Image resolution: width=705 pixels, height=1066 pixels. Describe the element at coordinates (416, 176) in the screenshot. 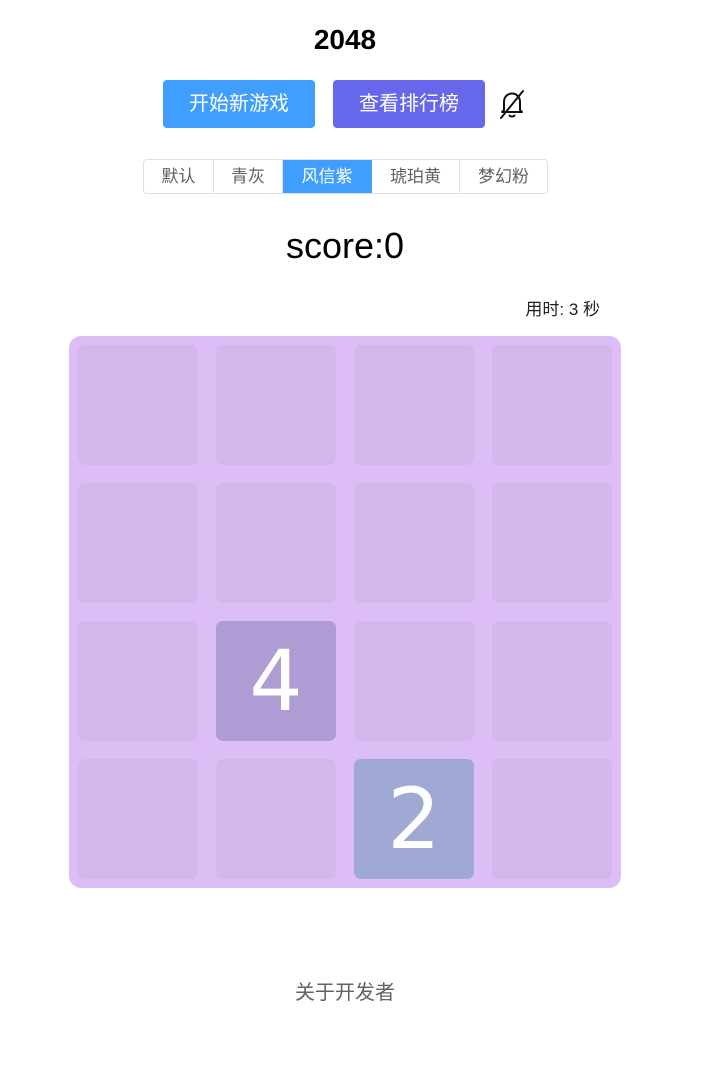

I see `theme-amber-yellow: 琥珀黄` at that location.